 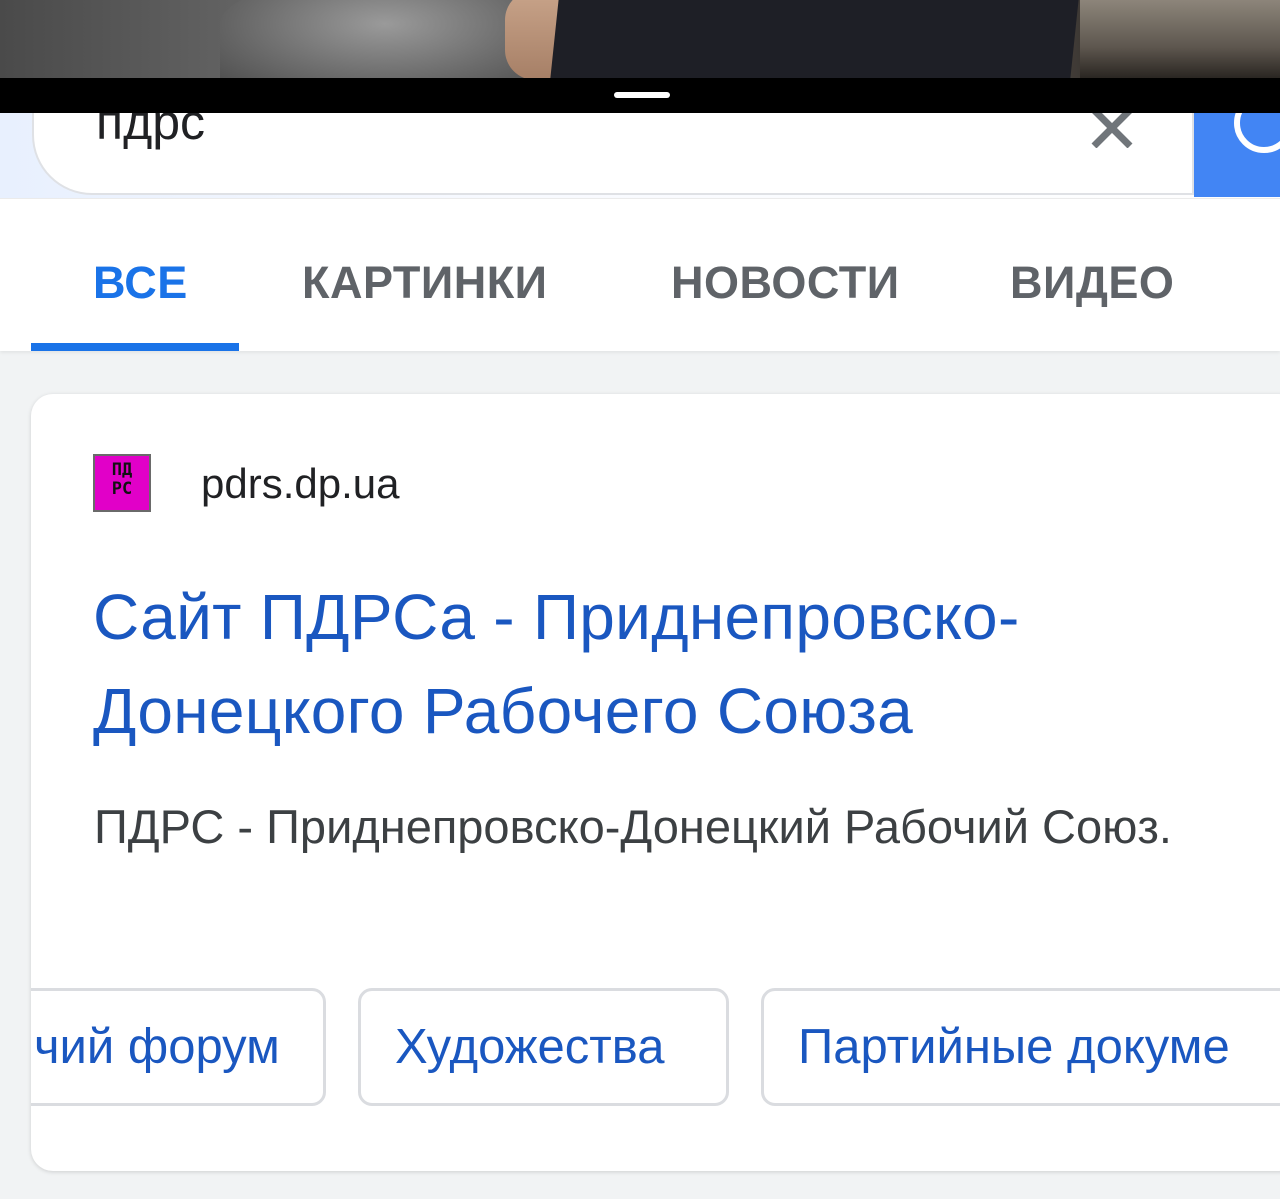 What do you see at coordinates (300, 484) in the screenshot?
I see `result-site-url: pdrs.dp.ua` at bounding box center [300, 484].